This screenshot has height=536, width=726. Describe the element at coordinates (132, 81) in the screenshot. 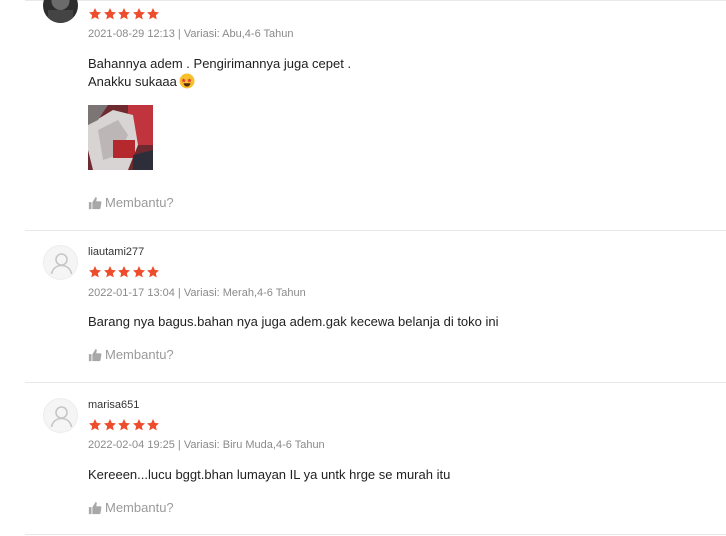

I see `review-content-line: Anakku sukaaa` at that location.